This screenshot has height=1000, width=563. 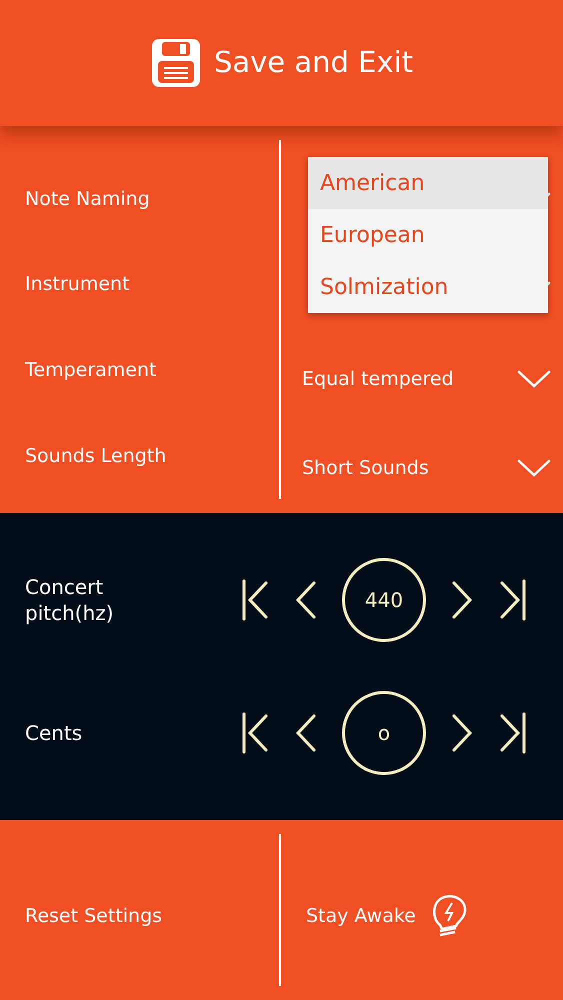 I want to click on setting-label: Instrument, so click(x=77, y=285).